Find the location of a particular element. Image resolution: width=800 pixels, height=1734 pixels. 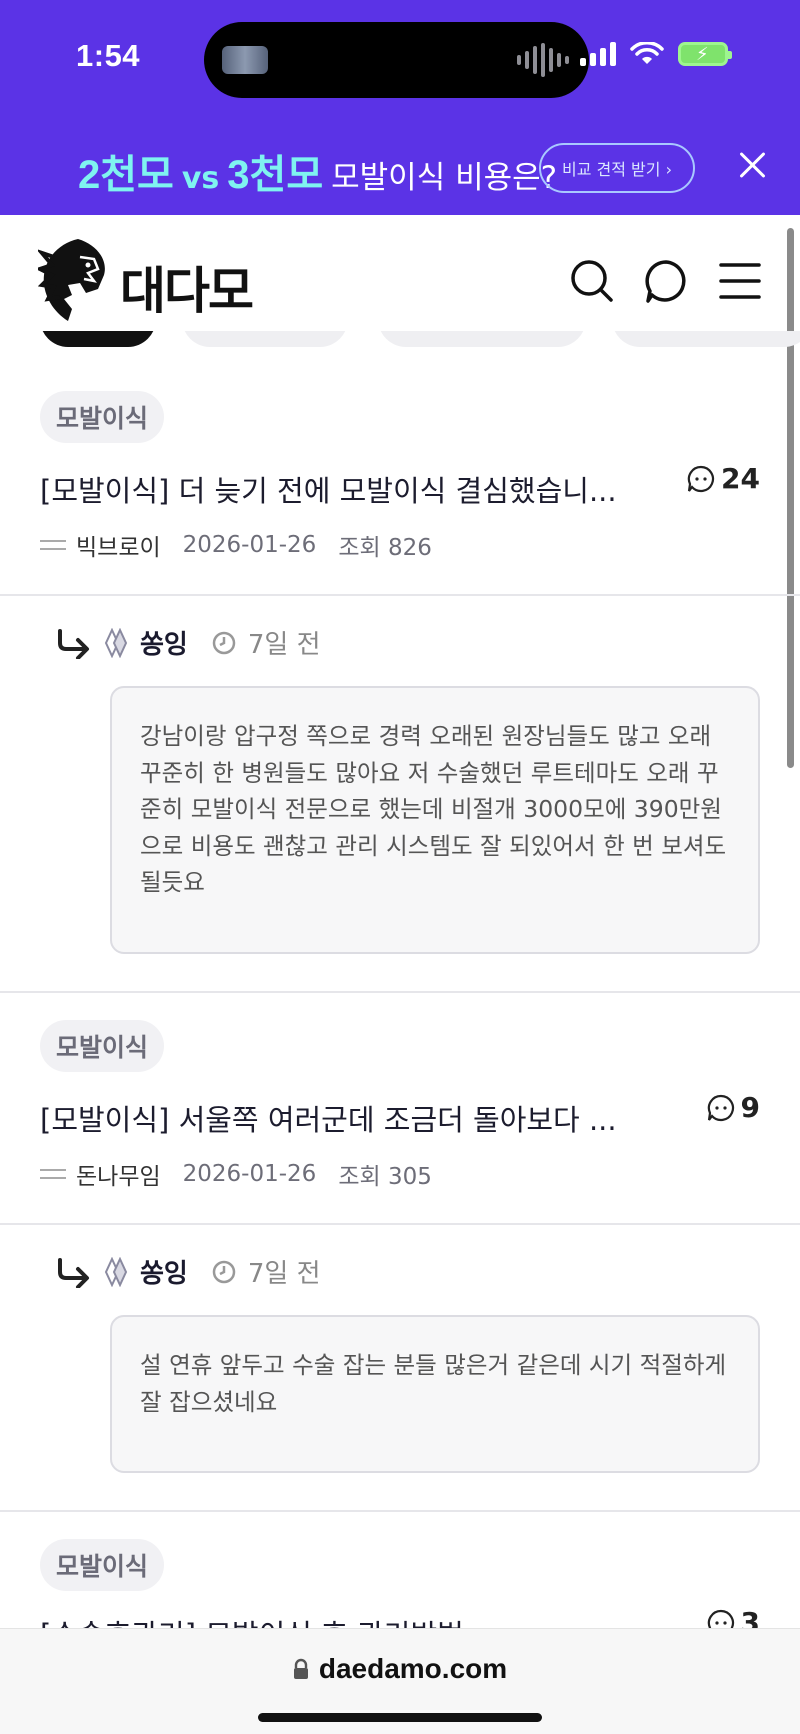

scrollbar-thumb is located at coordinates (790, 498).